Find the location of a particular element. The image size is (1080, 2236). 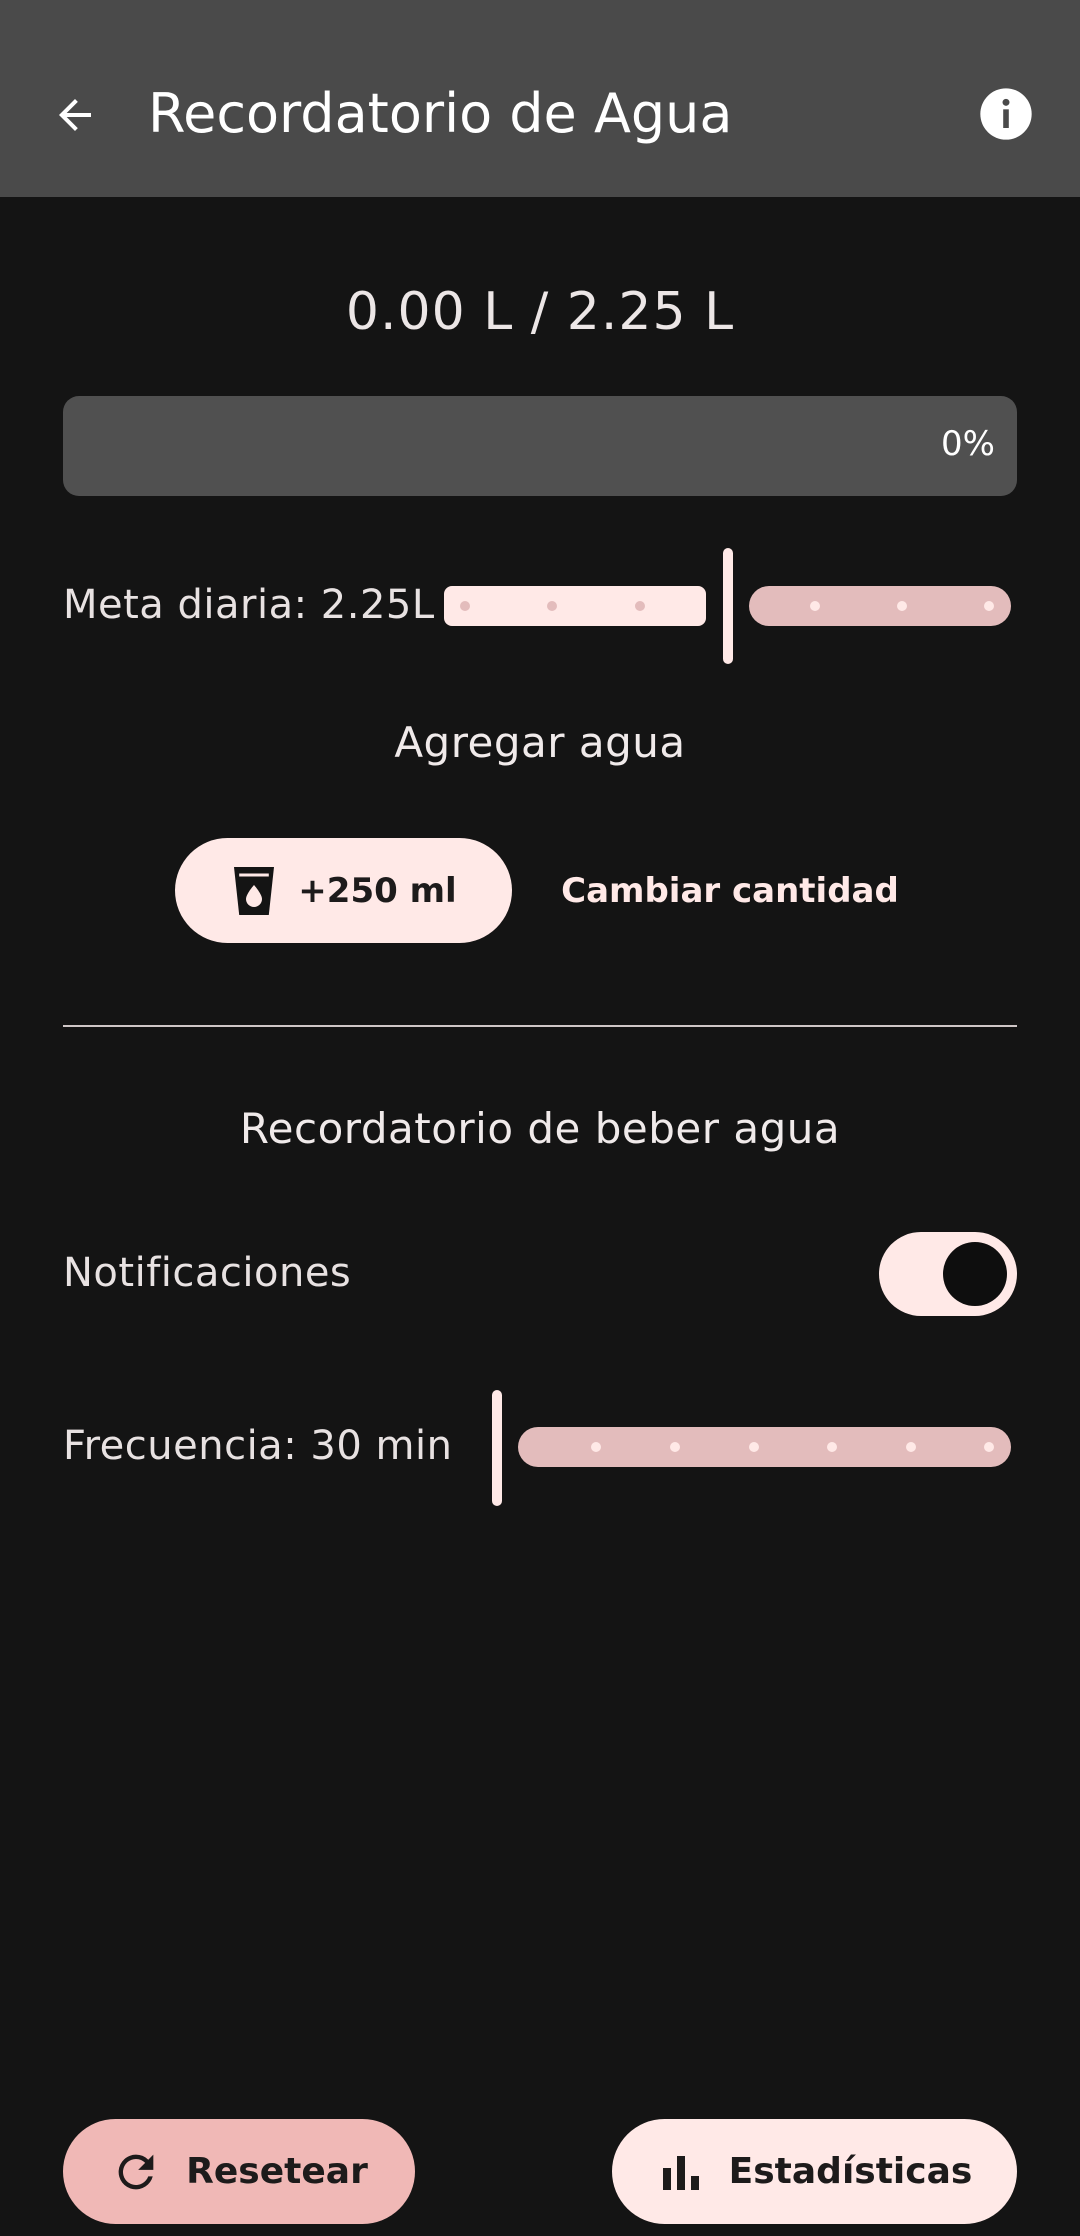

slider-inactive-track is located at coordinates (880, 606).